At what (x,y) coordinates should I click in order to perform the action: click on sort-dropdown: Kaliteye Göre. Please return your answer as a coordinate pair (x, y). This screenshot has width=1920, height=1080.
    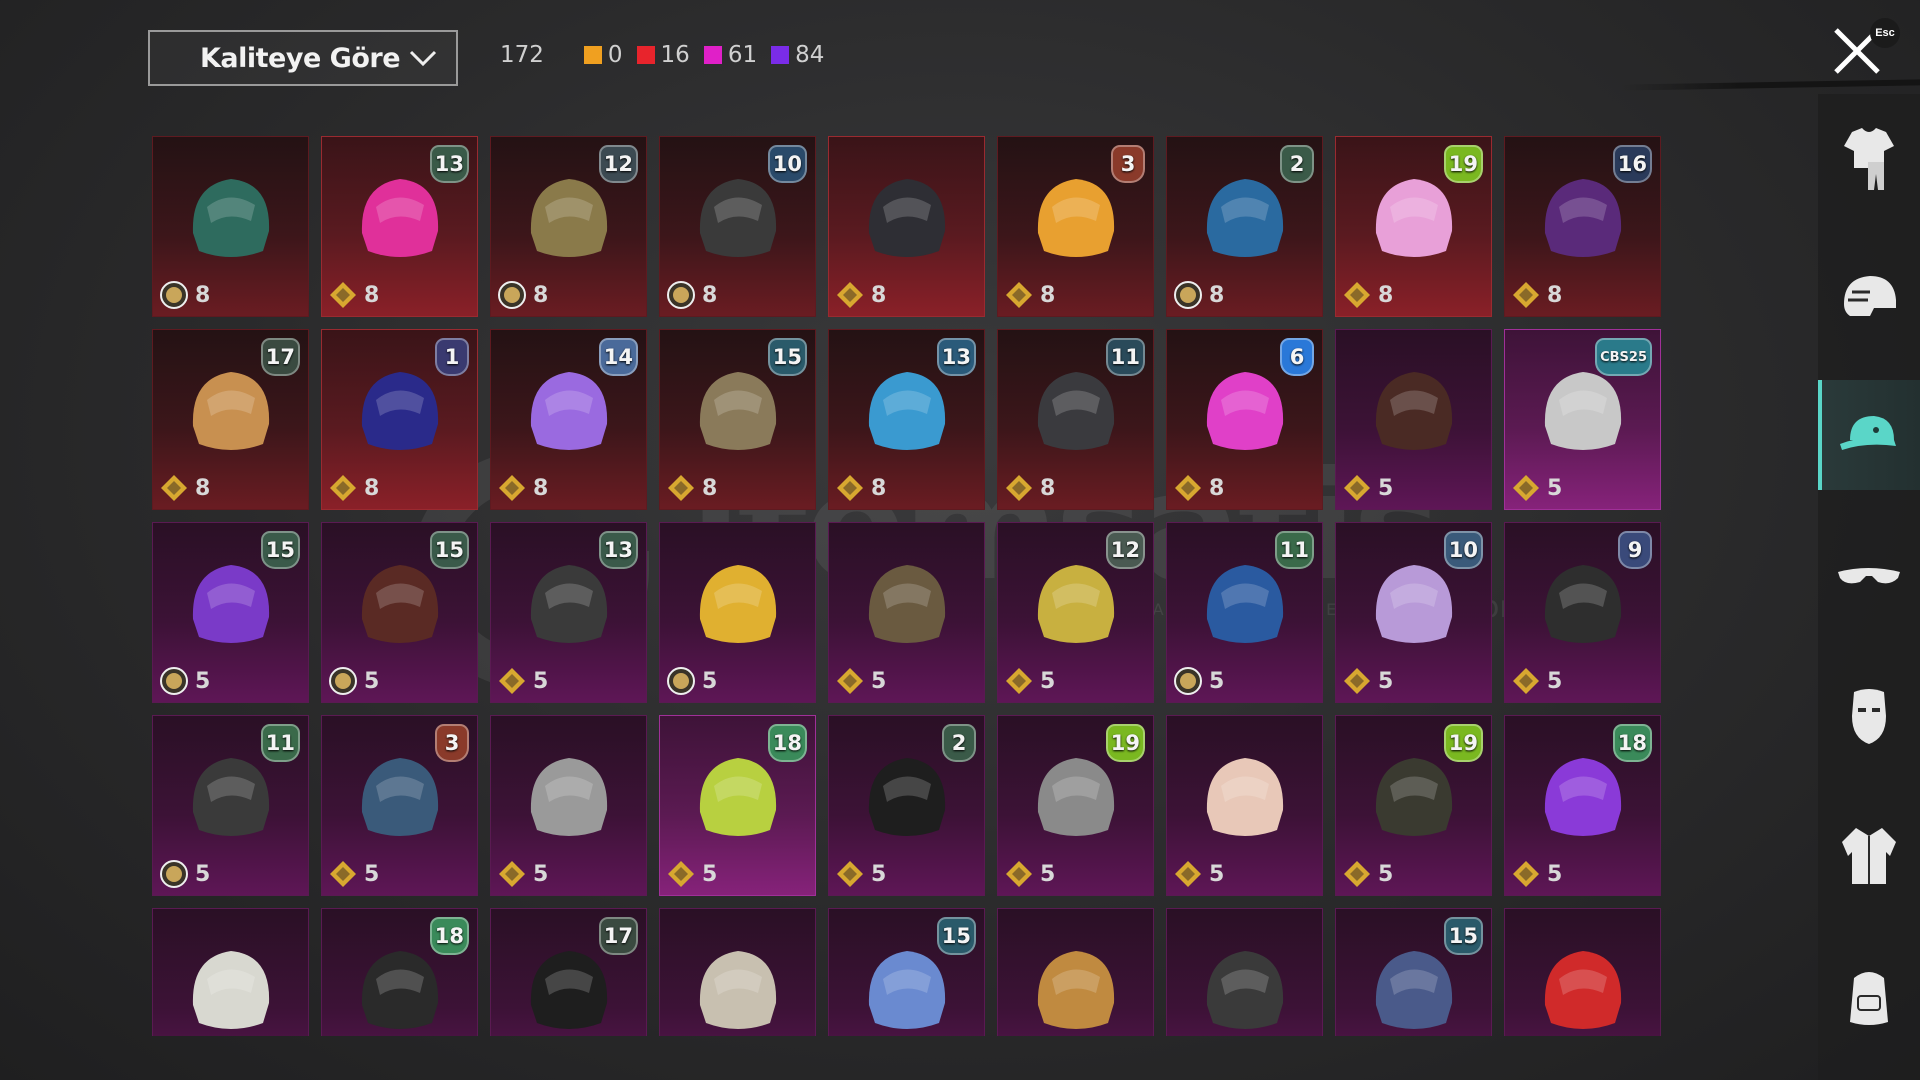
    Looking at the image, I should click on (303, 58).